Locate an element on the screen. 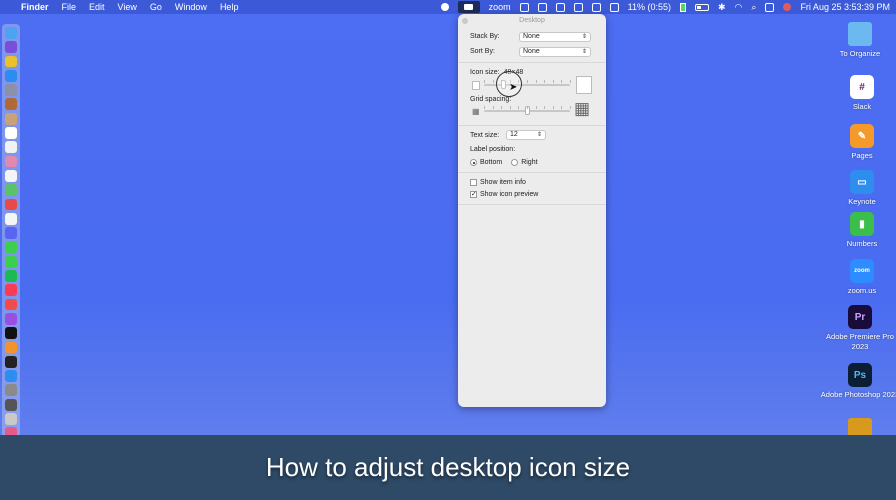 Image resolution: width=896 pixels, height=500 pixels. sort-by-select: None ⇕ is located at coordinates (555, 52).